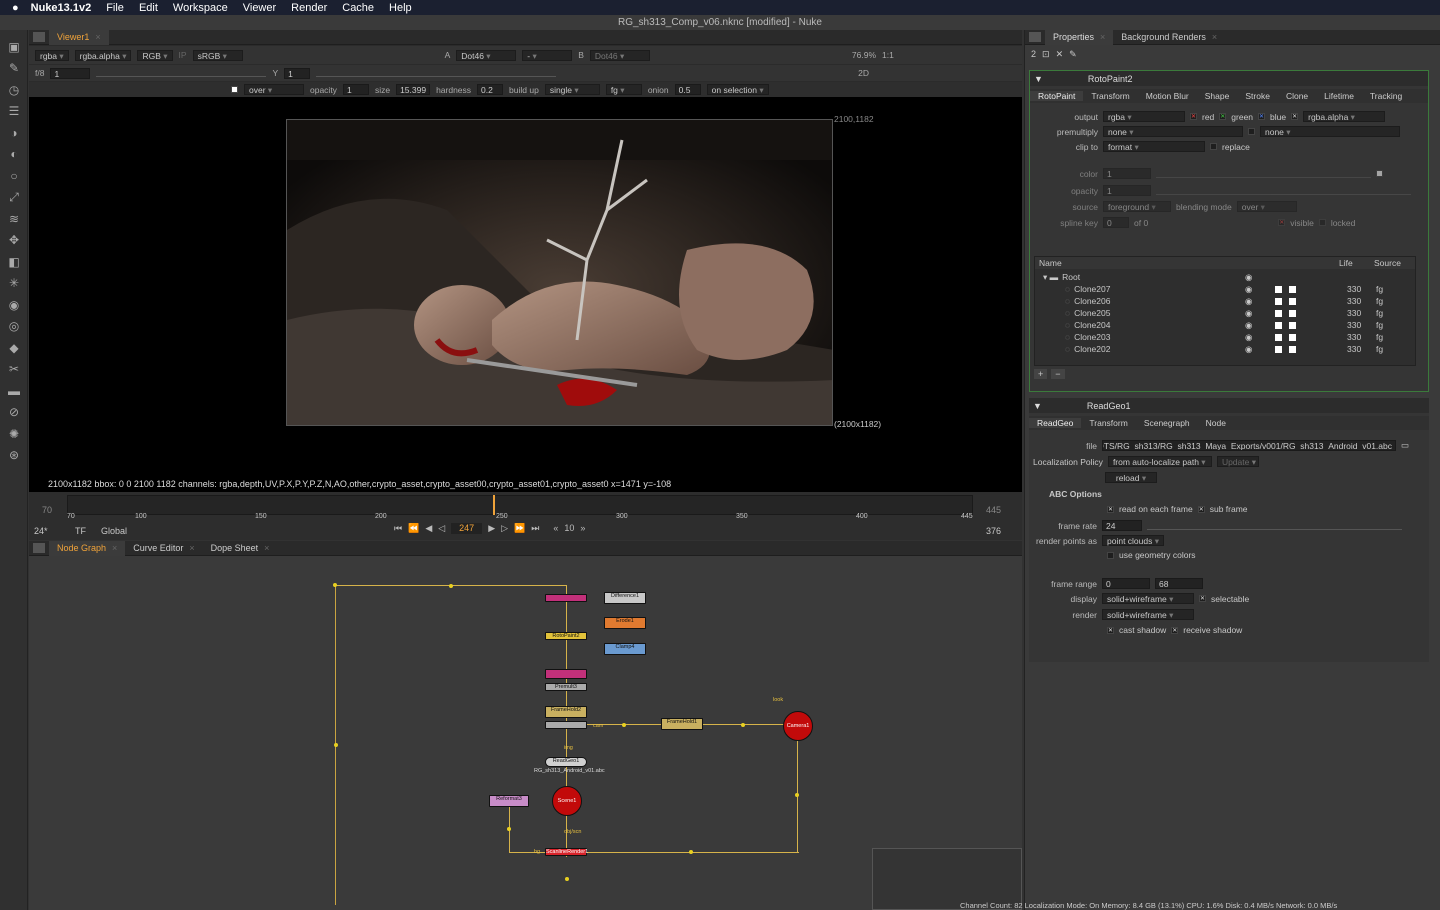 The image size is (1440, 910). Describe the element at coordinates (1251, 131) in the screenshot. I see `premult-invert-checkbox` at that location.